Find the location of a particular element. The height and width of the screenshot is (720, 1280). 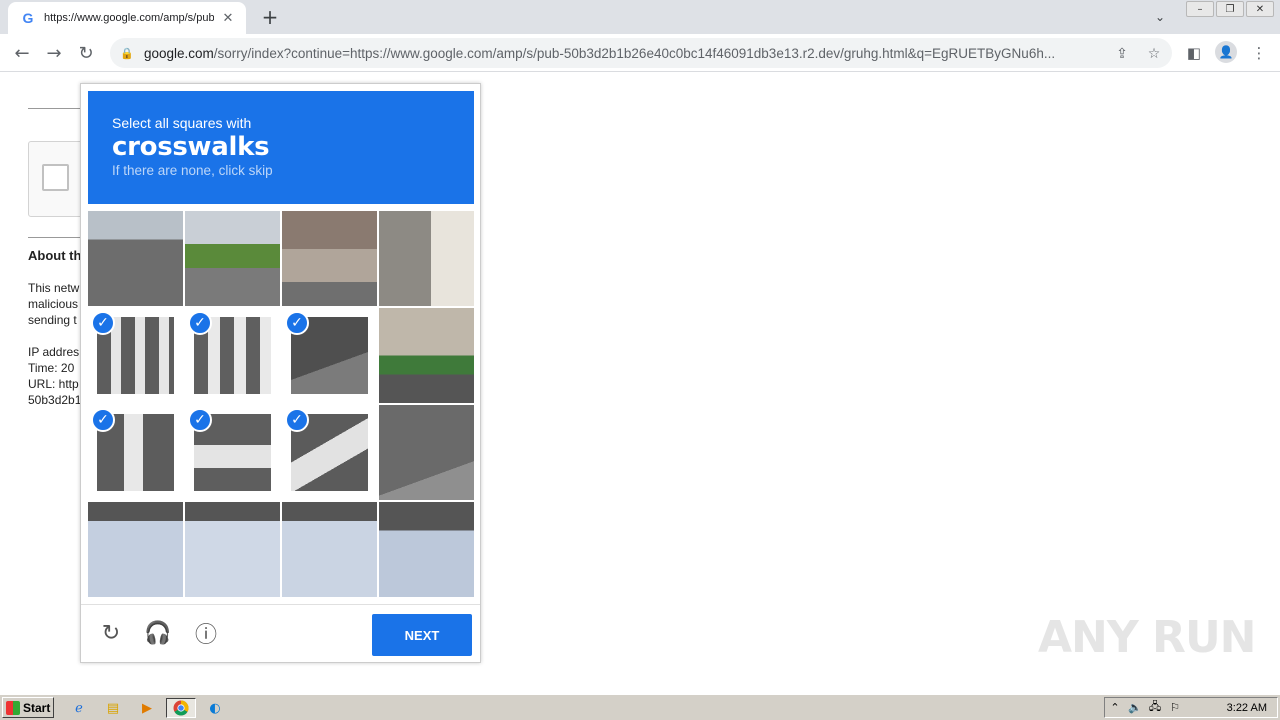

chrome-taskbar-icon is located at coordinates (181, 708).